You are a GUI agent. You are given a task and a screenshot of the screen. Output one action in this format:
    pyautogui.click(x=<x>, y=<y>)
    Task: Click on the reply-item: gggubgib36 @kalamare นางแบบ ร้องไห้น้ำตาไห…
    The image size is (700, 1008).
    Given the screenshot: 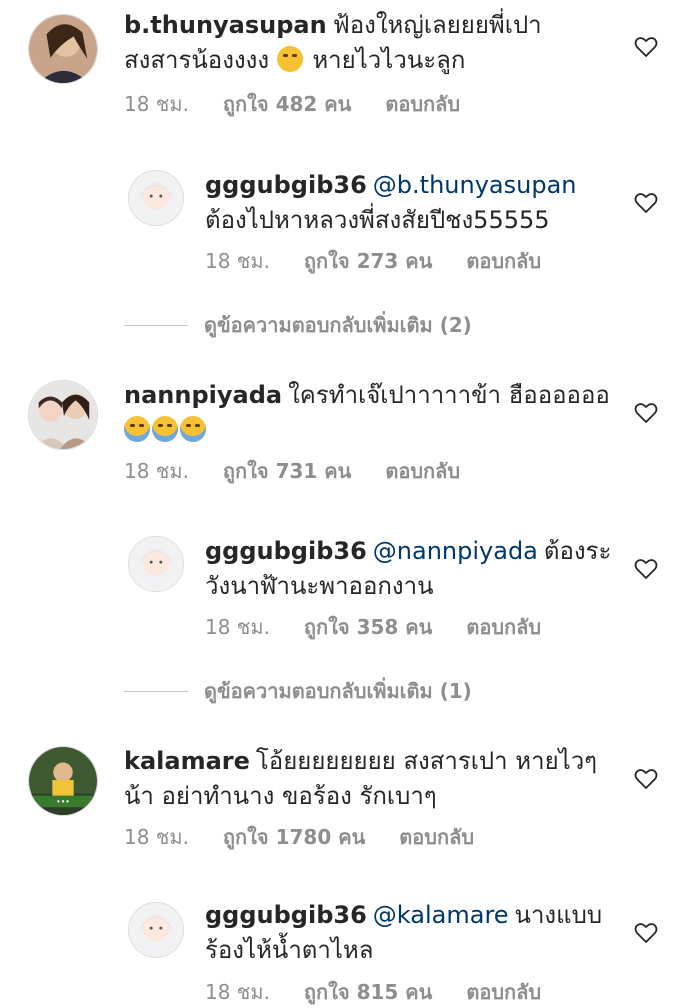 What is the action you would take?
    pyautogui.click(x=350, y=949)
    